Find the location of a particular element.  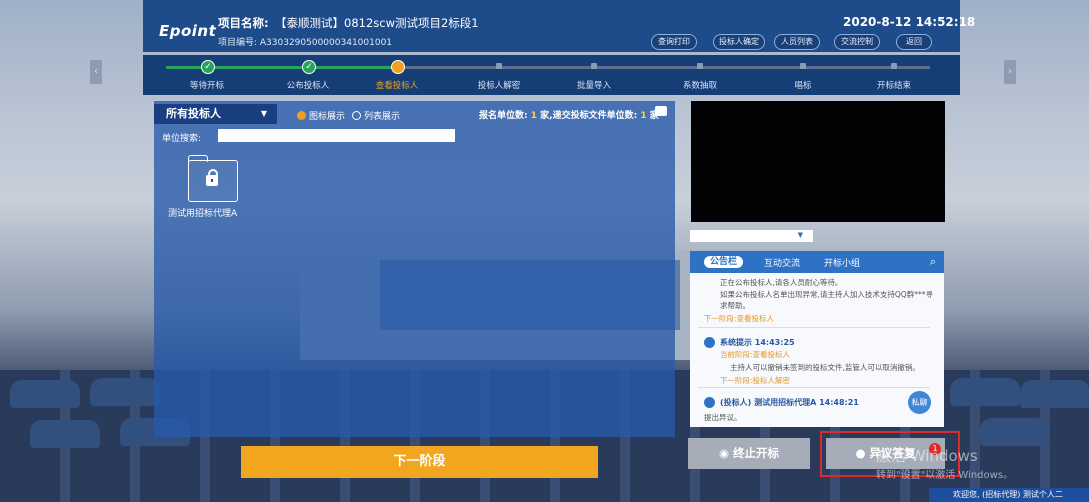

next-stage-button: 下一阶段 is located at coordinates (419, 462).